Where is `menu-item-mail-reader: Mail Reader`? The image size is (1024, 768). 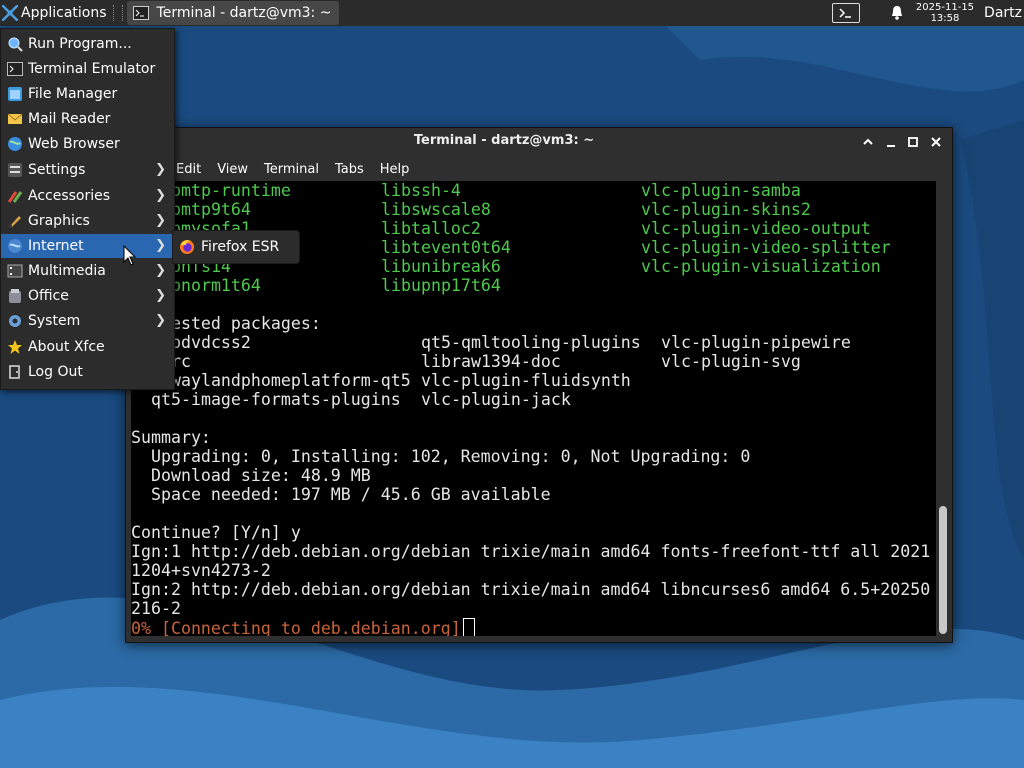
menu-item-mail-reader: Mail Reader is located at coordinates (87, 119).